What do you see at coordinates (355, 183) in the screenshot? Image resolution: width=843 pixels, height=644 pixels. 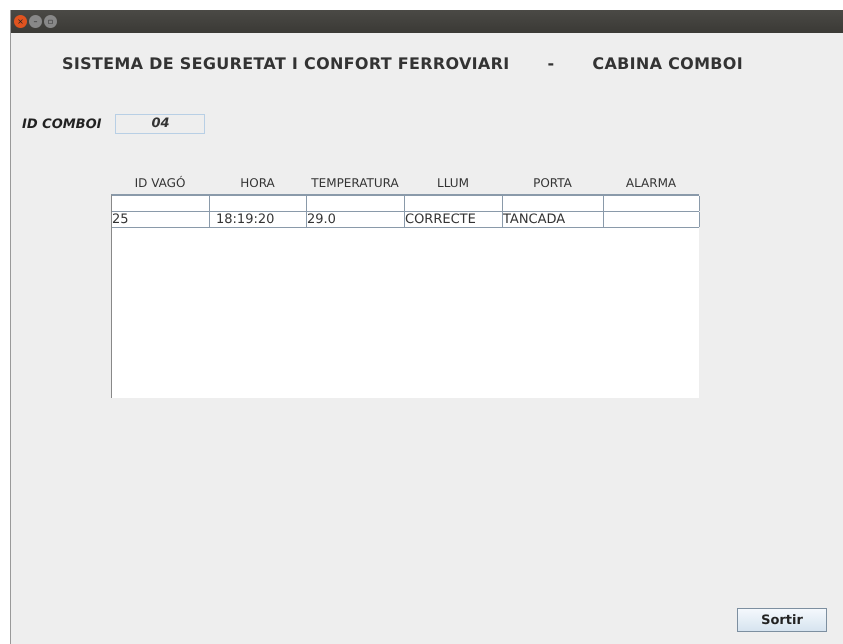 I see `column-header: TEMPERATURA` at bounding box center [355, 183].